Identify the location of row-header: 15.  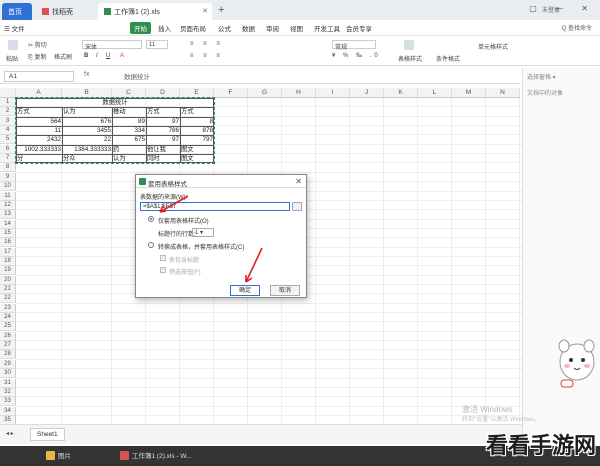
(8, 233).